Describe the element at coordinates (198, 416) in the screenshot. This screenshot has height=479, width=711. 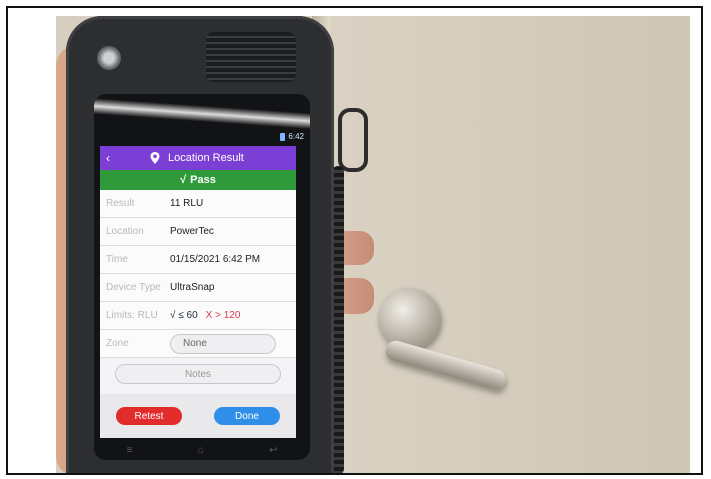
I see `action-bar: Retest Done` at that location.